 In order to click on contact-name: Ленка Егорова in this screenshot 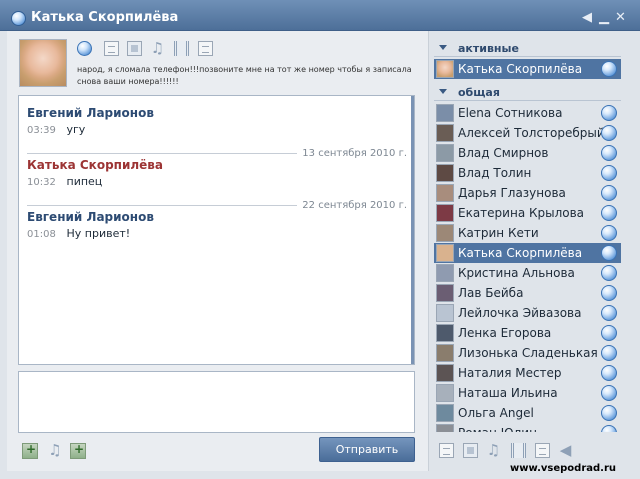, I will do `click(505, 333)`.